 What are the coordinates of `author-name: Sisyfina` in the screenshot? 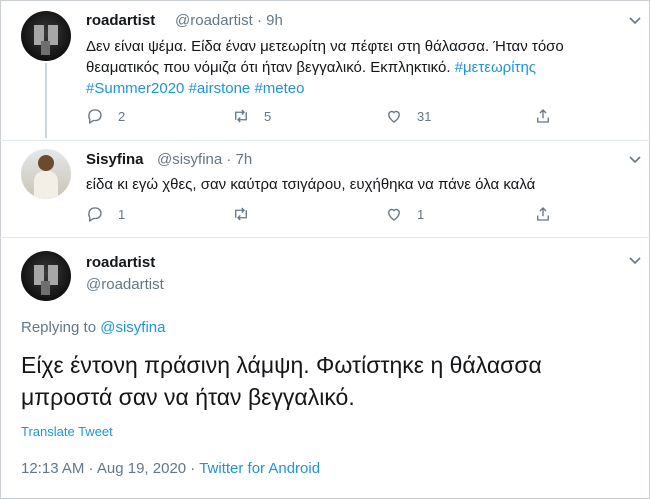 It's located at (115, 159).